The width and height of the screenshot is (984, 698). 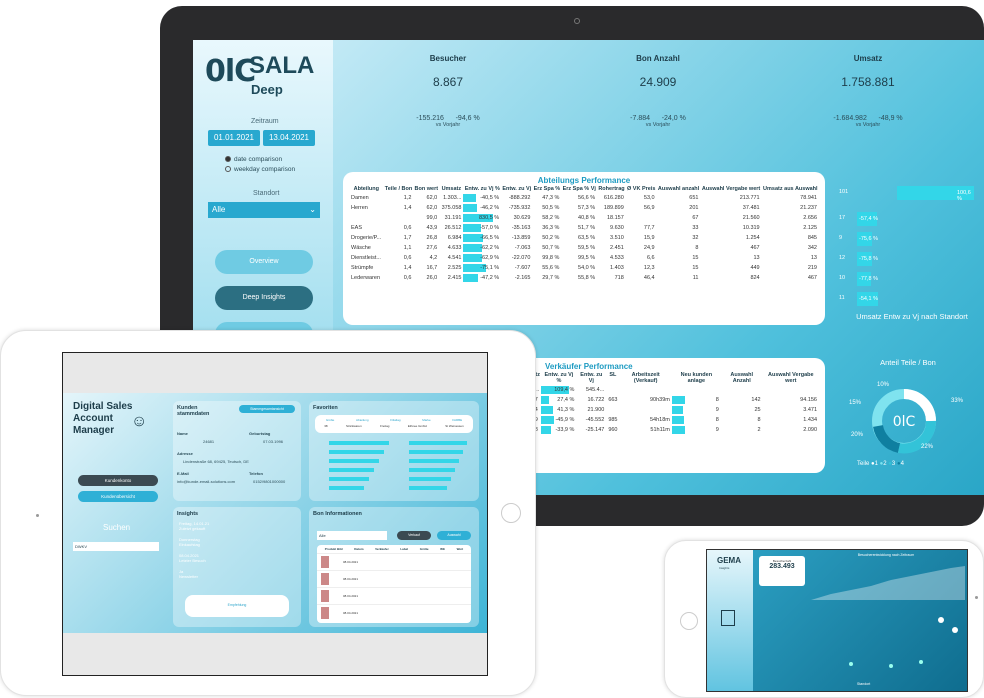 What do you see at coordinates (326, 426) in the screenshot?
I see `favorites-cell: 38` at bounding box center [326, 426].